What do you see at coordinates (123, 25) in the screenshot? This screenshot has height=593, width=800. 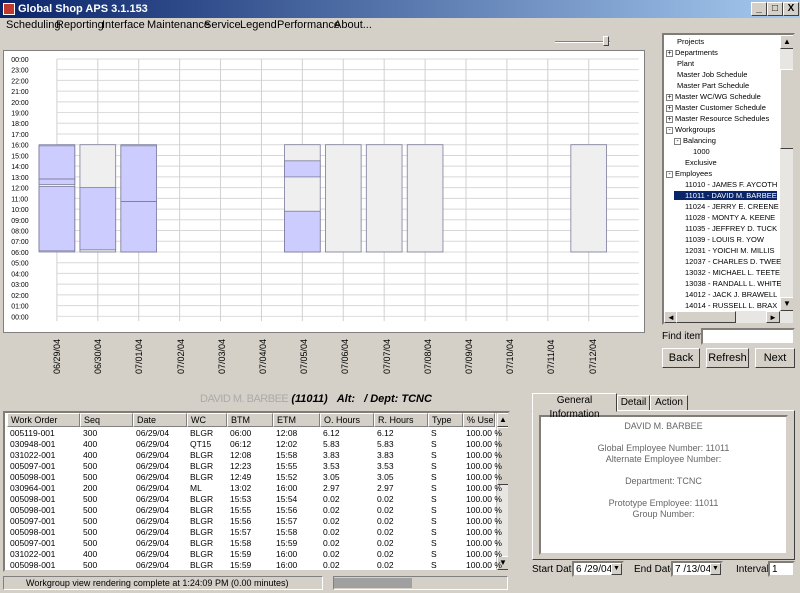 I see `menu-interface: Interface` at bounding box center [123, 25].